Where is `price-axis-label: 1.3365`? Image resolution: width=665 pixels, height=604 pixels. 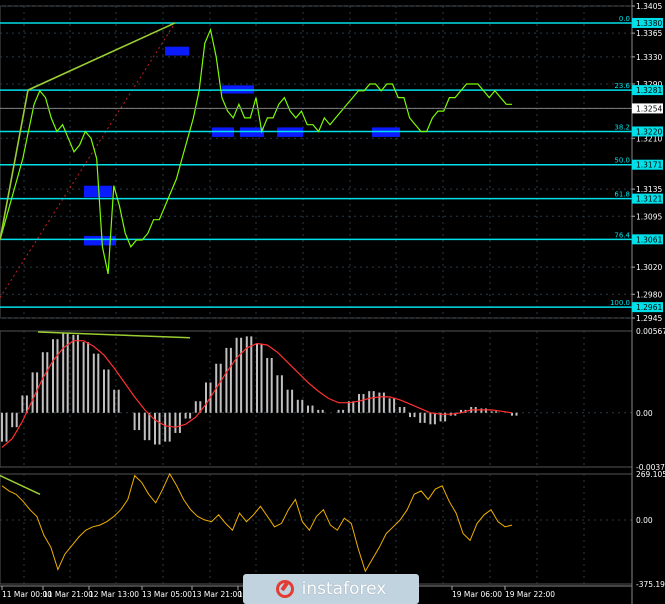 price-axis-label: 1.3365 is located at coordinates (649, 33).